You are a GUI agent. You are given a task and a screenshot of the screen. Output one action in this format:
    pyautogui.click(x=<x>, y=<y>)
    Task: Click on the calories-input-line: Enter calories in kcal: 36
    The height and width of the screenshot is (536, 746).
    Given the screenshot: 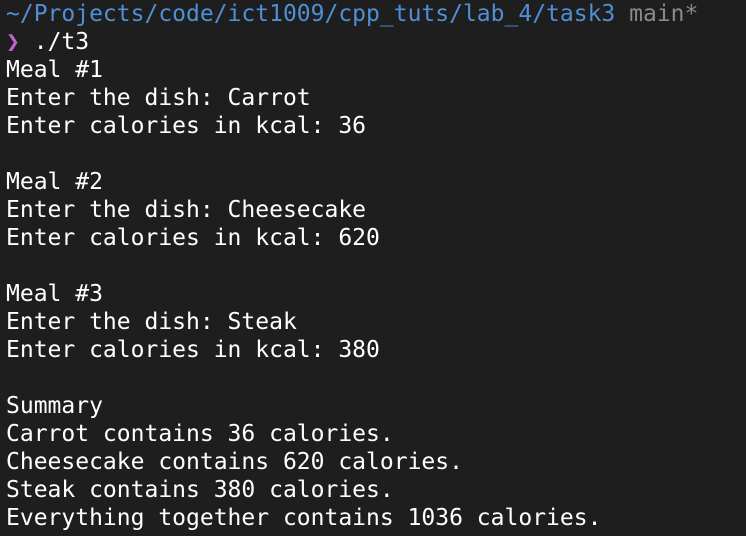 What is the action you would take?
    pyautogui.click(x=186, y=126)
    